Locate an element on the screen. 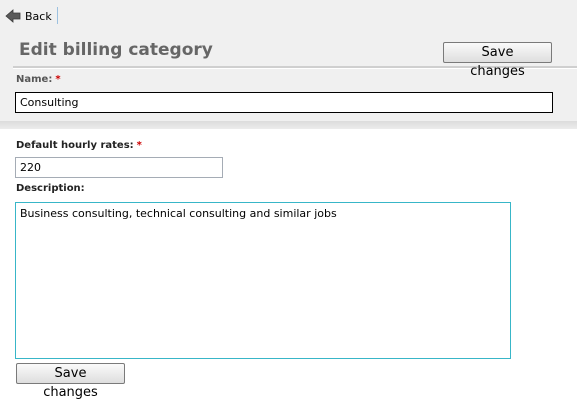  rate-label: Default hourly rates: * is located at coordinates (79, 145).